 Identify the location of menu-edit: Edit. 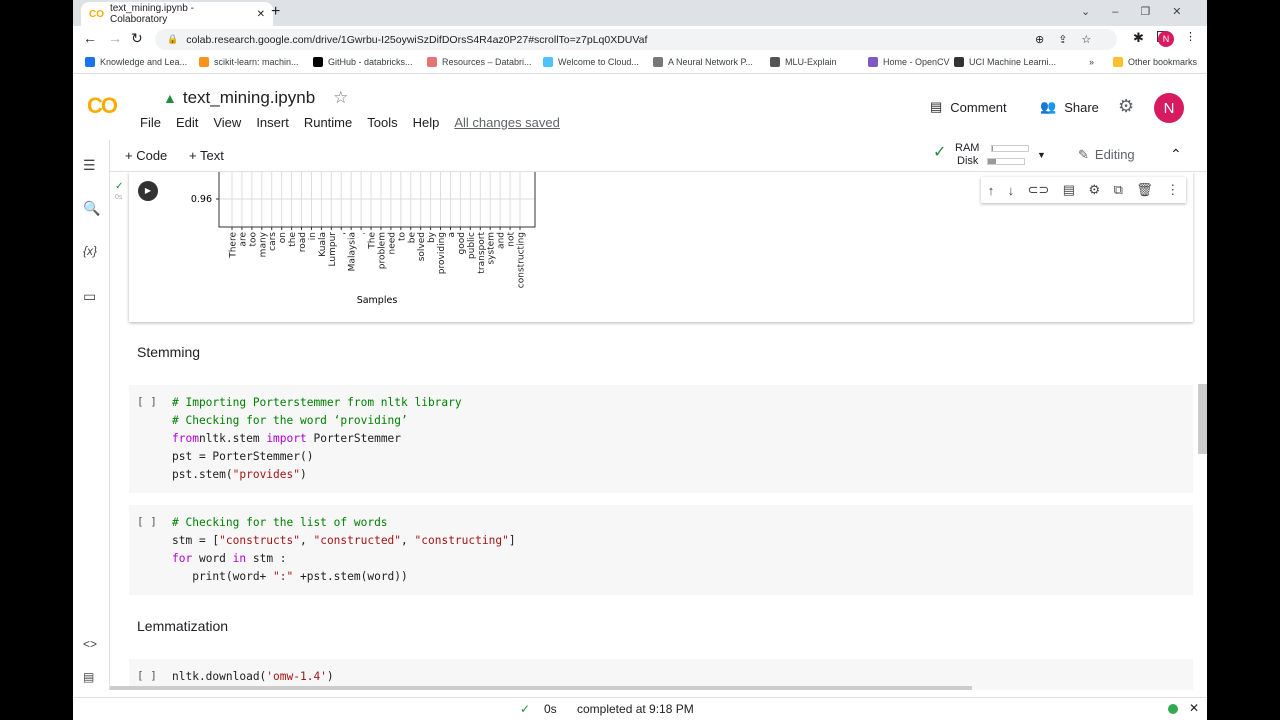
(187, 122).